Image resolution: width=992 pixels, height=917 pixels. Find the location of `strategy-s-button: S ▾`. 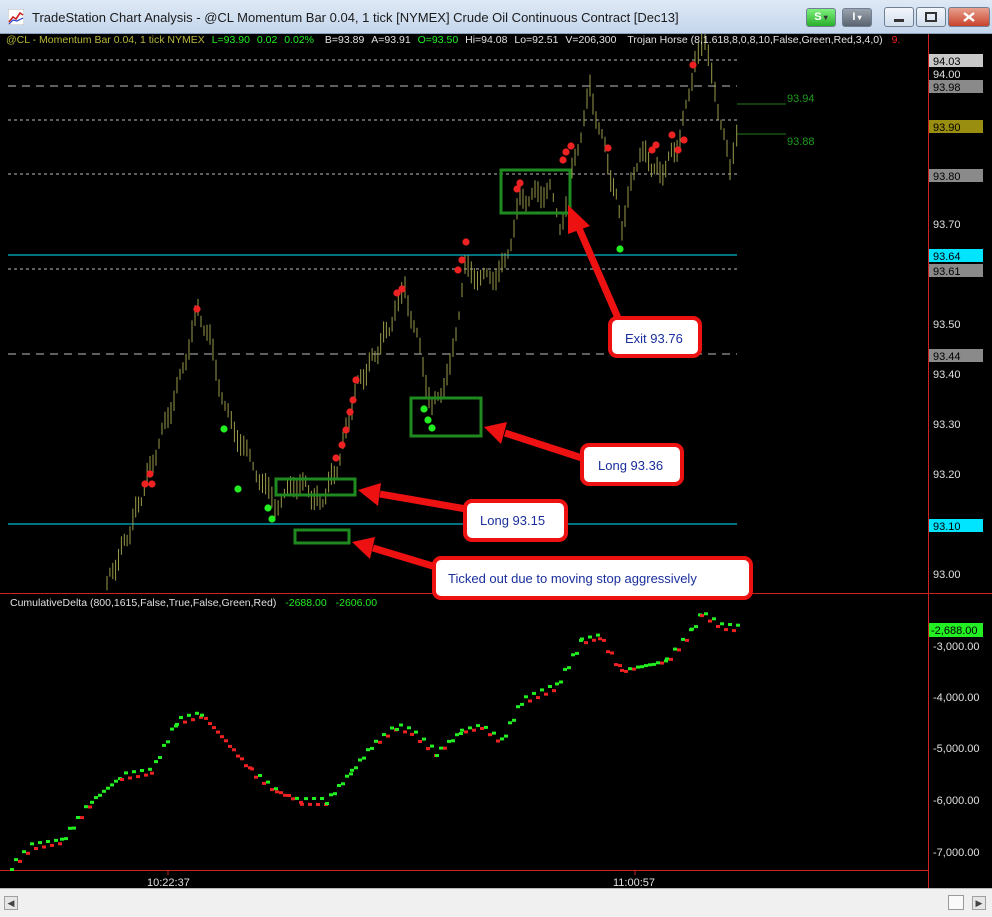

strategy-s-button: S ▾ is located at coordinates (821, 17).